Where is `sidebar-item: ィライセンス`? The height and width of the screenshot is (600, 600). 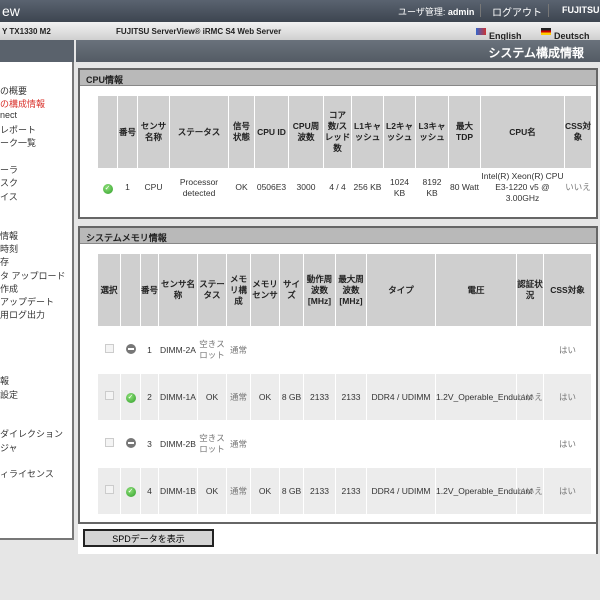 sidebar-item: ィライセンス is located at coordinates (27, 473).